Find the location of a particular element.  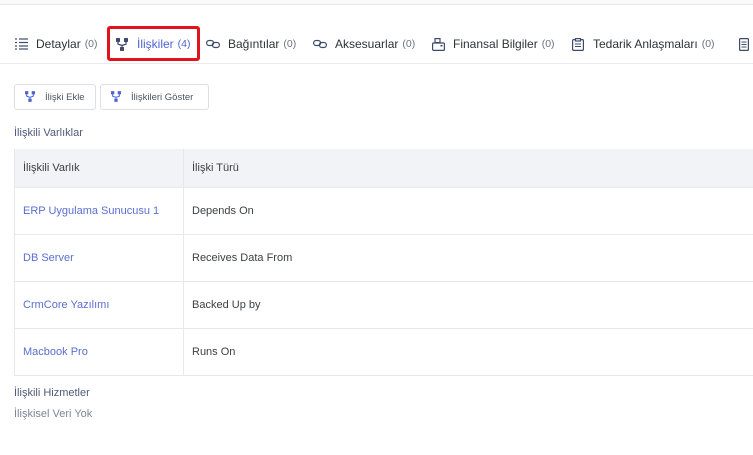

document-icon is located at coordinates (744, 44).